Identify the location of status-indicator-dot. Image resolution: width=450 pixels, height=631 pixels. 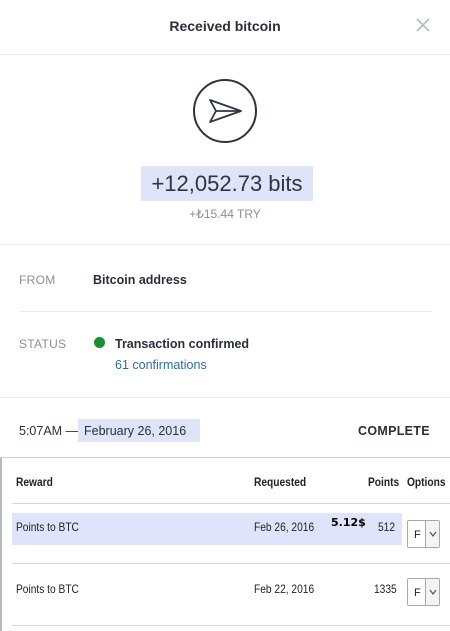
(99, 342).